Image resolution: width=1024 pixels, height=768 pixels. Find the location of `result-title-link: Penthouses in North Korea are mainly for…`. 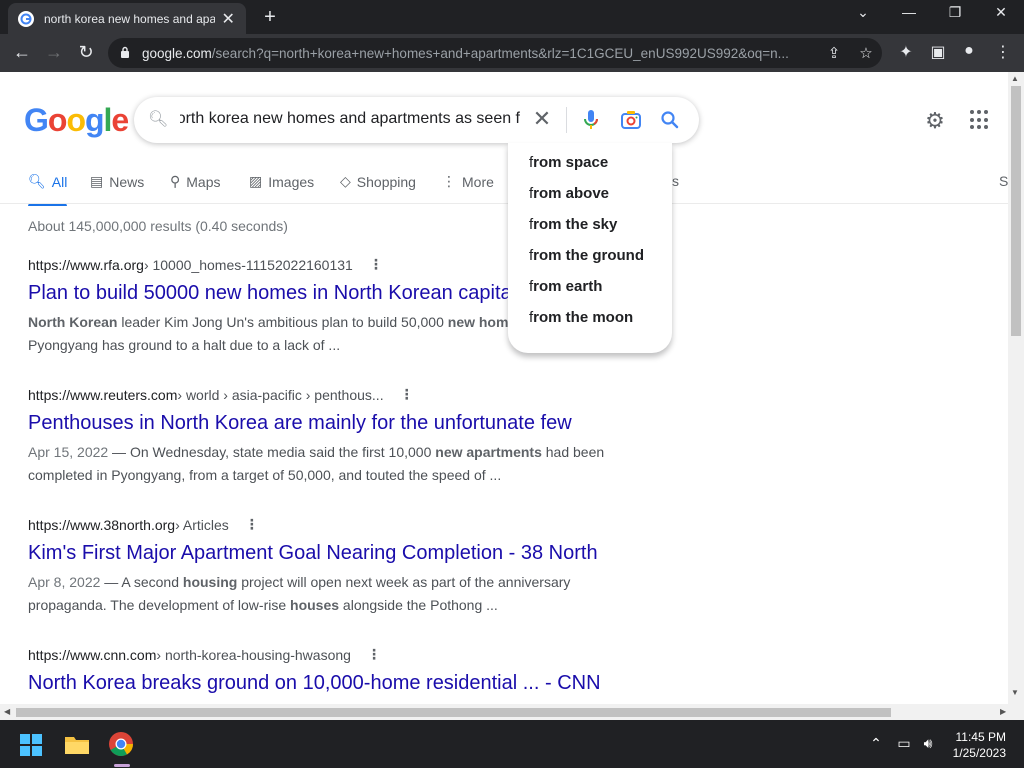

result-title-link: Penthouses in North Korea are mainly for… is located at coordinates (328, 423).